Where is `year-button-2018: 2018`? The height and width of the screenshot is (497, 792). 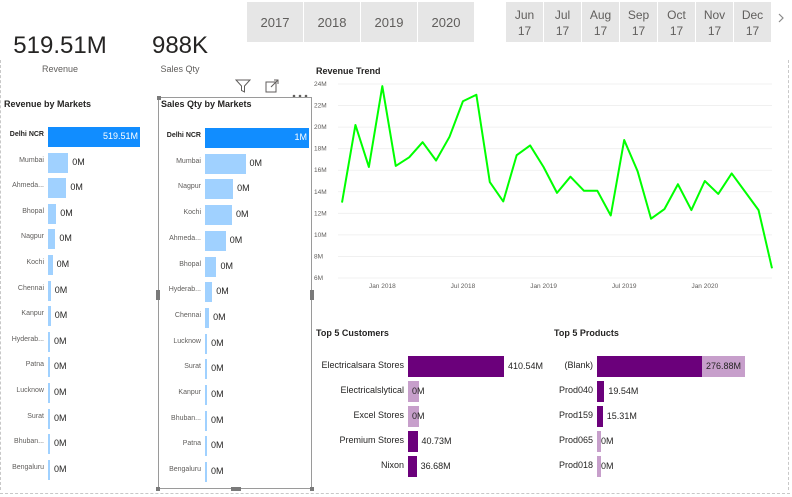 year-button-2018: 2018 is located at coordinates (332, 22).